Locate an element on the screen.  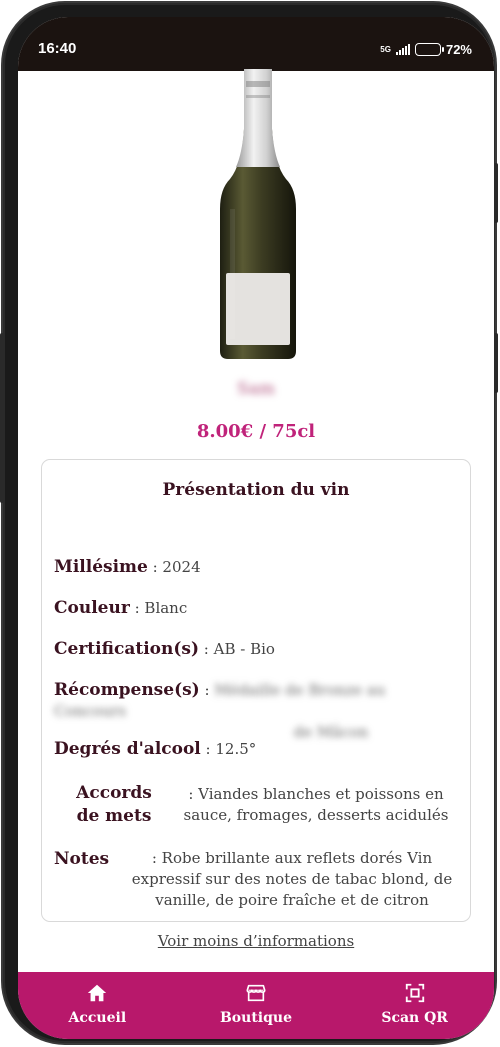
nav-item-shop: Boutique is located at coordinates (256, 1005).